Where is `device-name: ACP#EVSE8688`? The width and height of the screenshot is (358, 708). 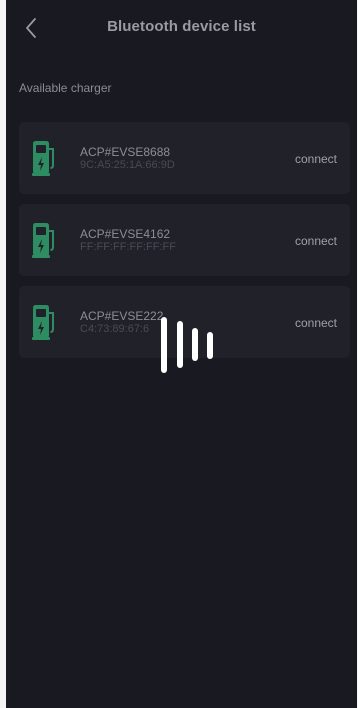 device-name: ACP#EVSE8688 is located at coordinates (125, 152).